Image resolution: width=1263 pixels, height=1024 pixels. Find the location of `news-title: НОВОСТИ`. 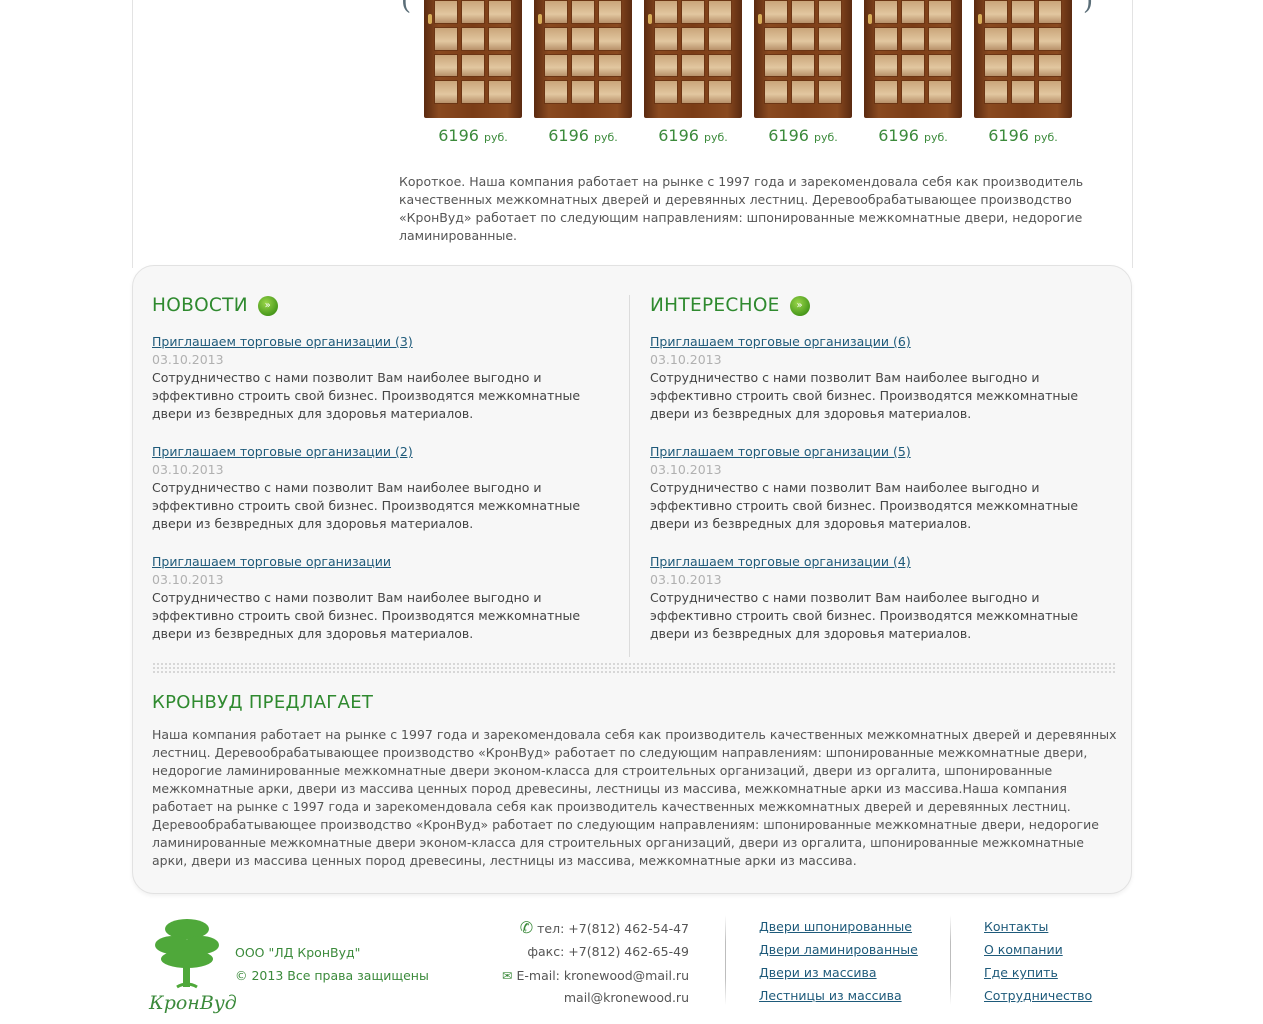

news-title: НОВОСТИ is located at coordinates (200, 305).